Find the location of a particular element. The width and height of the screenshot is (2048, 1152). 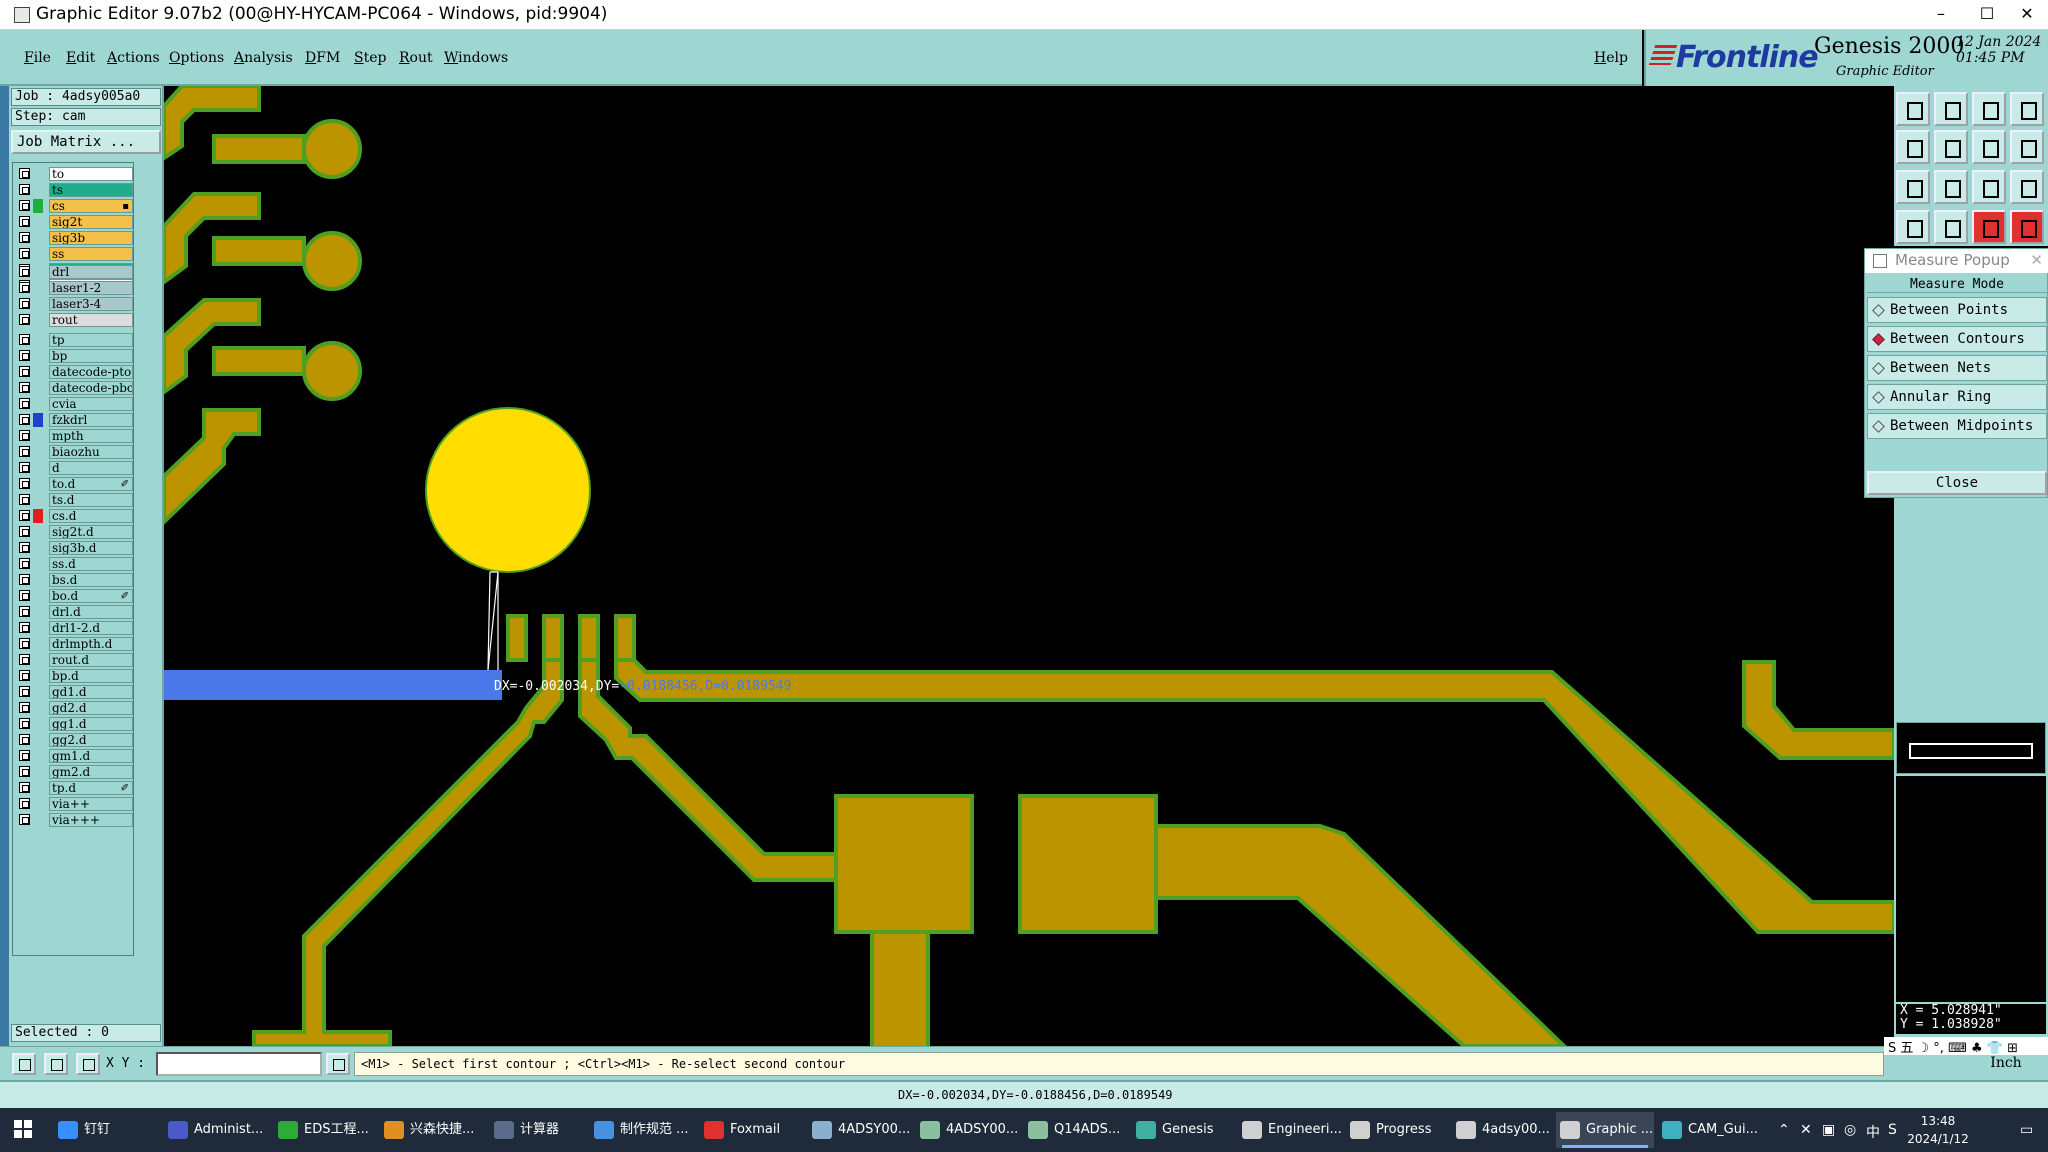

layer-row: drl is located at coordinates (74, 272).